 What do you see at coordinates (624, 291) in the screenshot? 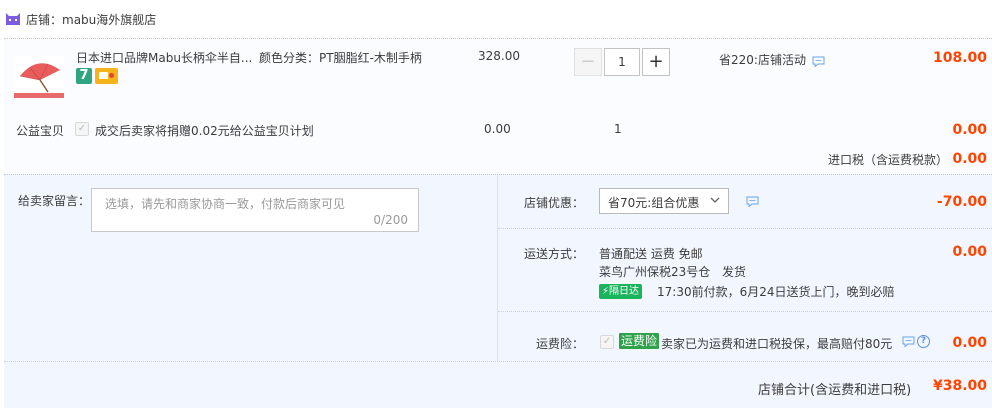
I see `next-day-badge-text: 隔日达` at bounding box center [624, 291].